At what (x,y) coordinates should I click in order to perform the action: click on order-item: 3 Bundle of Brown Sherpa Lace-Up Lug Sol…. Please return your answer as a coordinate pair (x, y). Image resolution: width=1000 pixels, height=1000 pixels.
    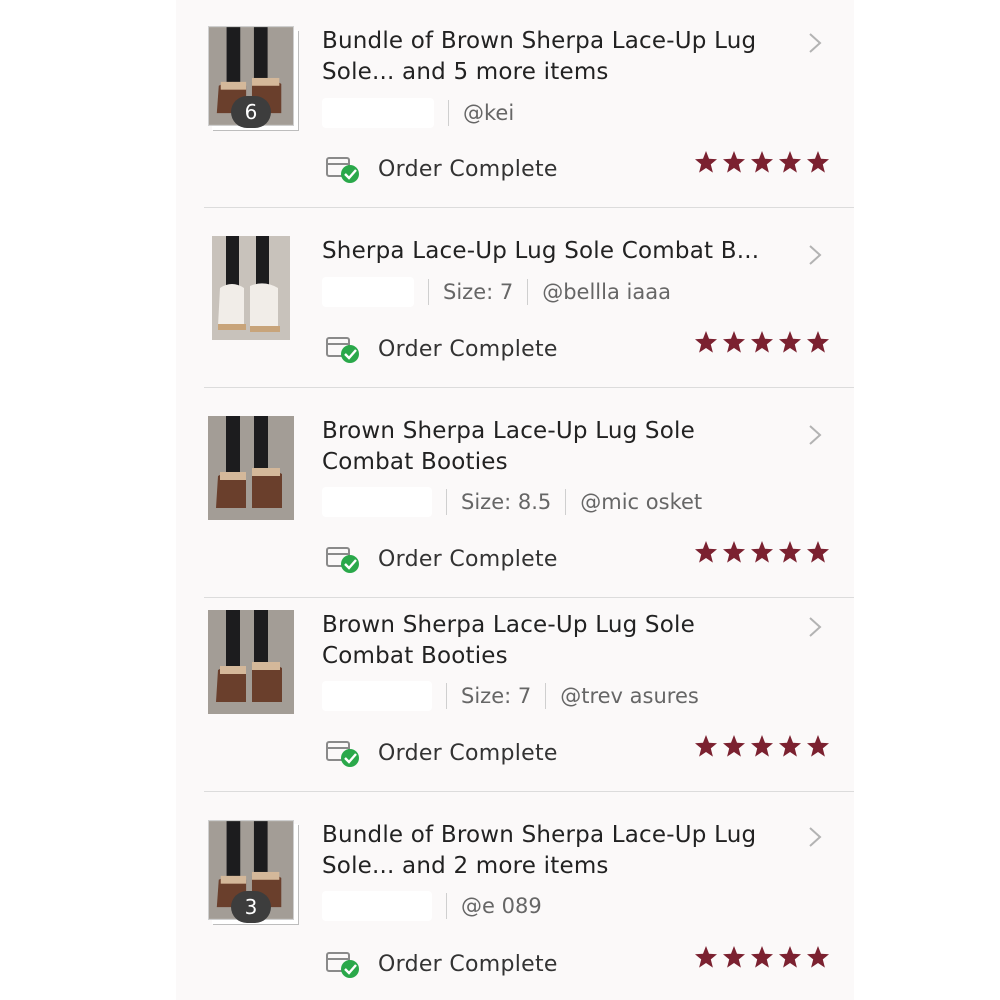
    Looking at the image, I should click on (515, 896).